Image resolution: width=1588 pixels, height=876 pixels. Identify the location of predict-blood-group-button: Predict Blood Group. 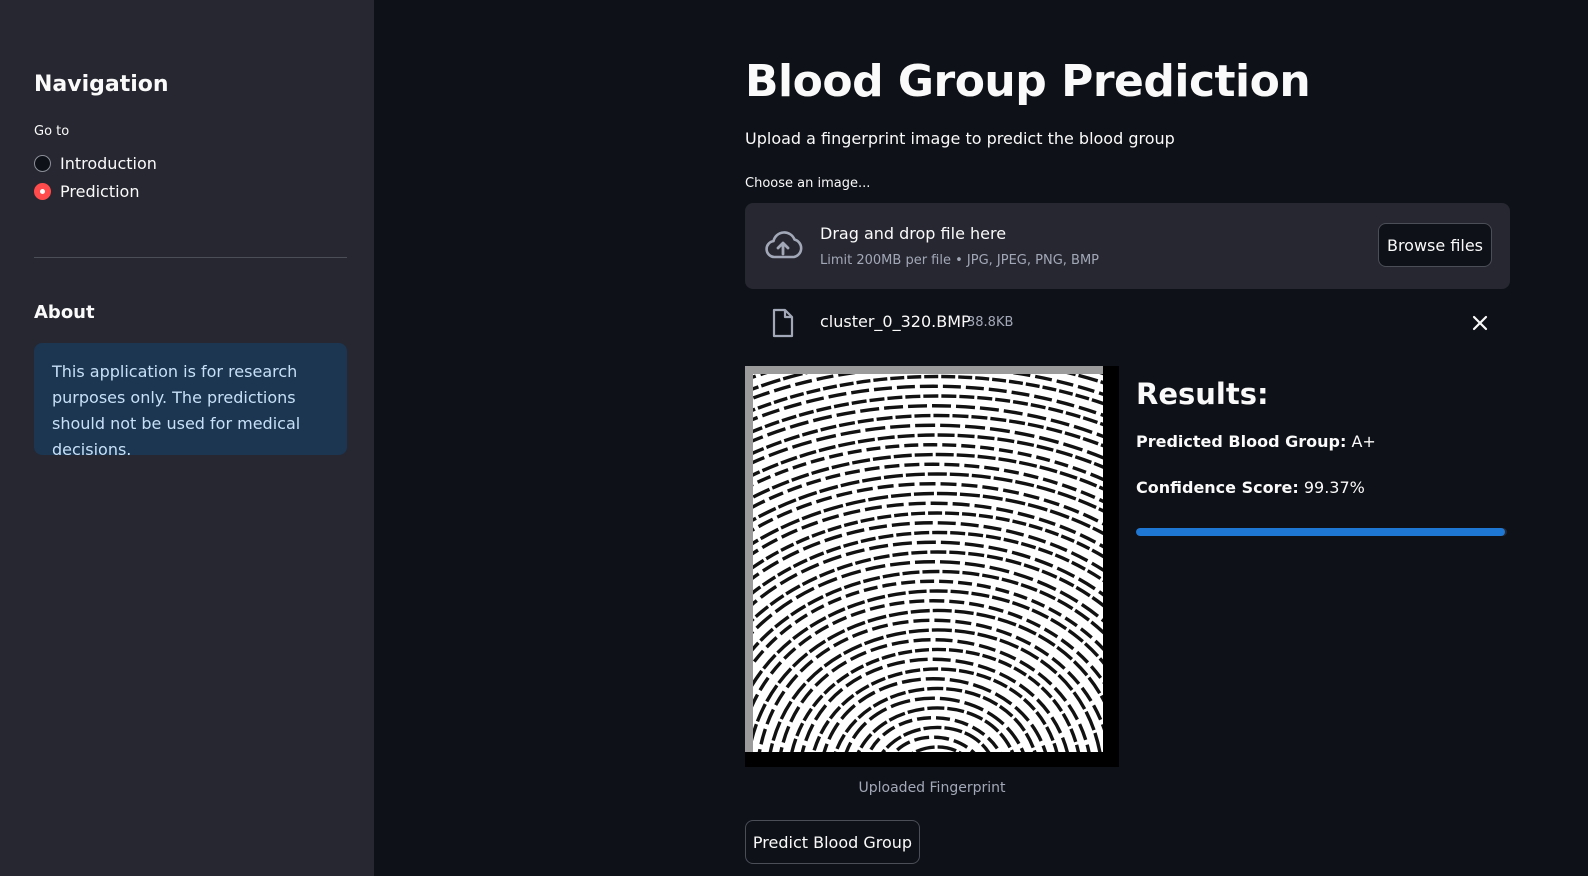
(832, 842).